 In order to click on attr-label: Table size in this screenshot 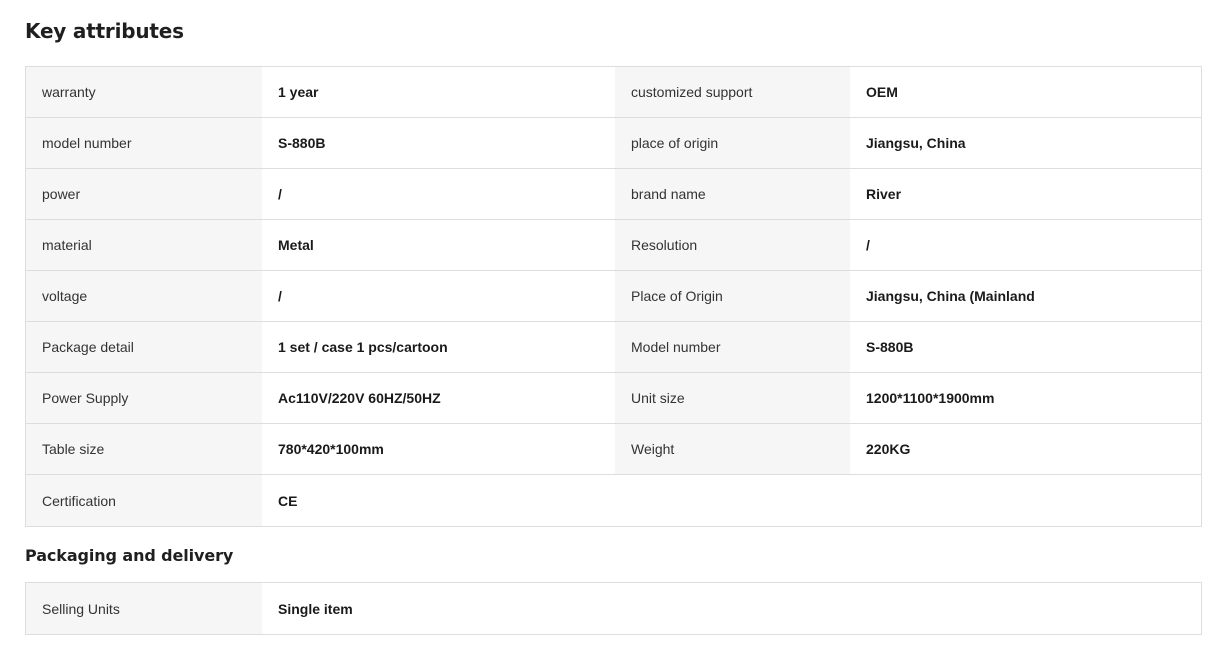, I will do `click(144, 449)`.